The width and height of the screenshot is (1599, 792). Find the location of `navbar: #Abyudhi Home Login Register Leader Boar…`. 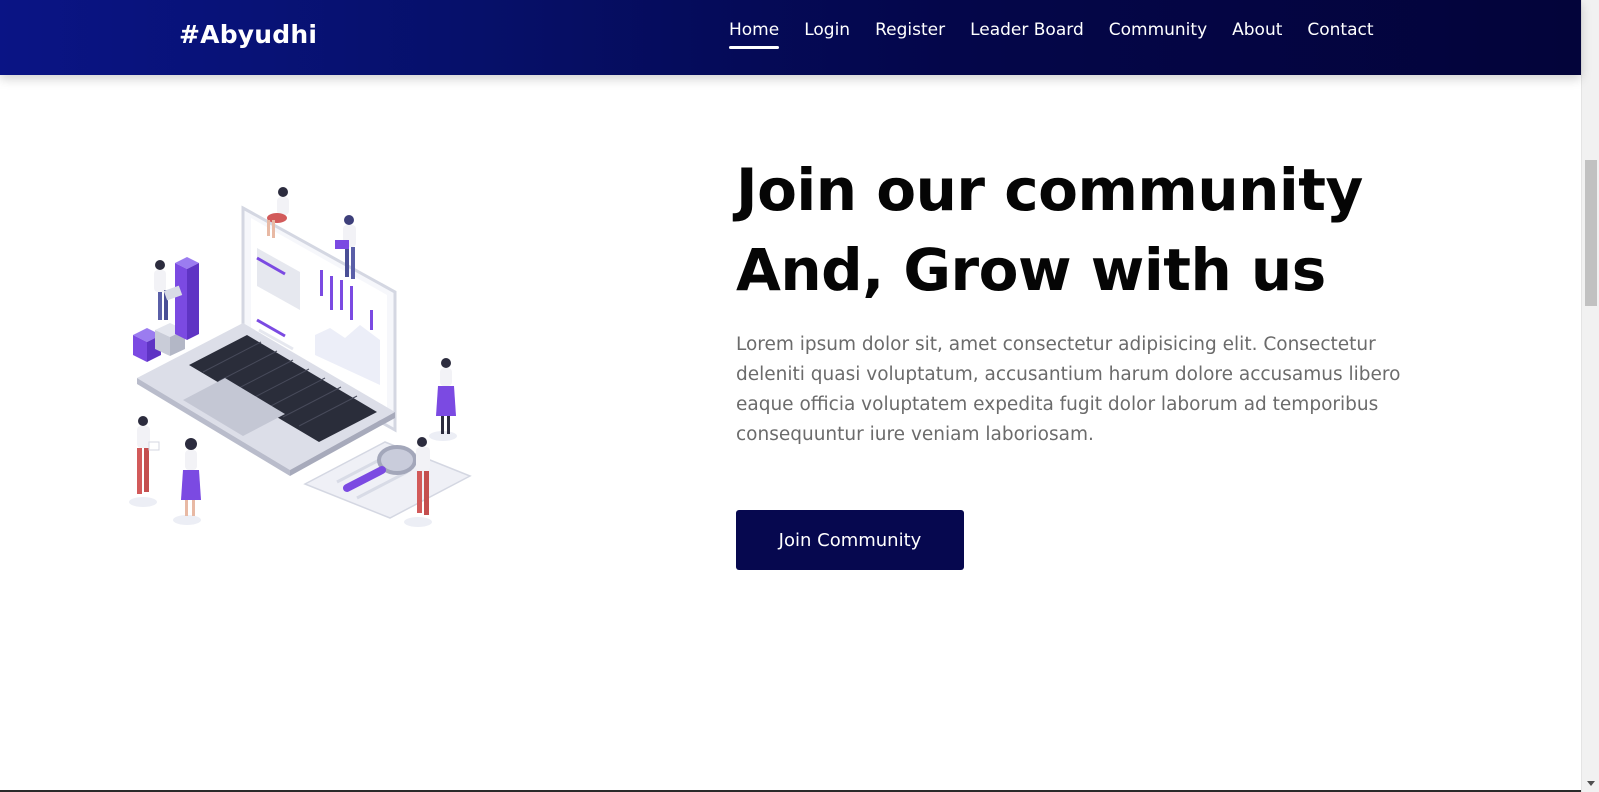

navbar: #Abyudhi Home Login Register Leader Boar… is located at coordinates (790, 37).